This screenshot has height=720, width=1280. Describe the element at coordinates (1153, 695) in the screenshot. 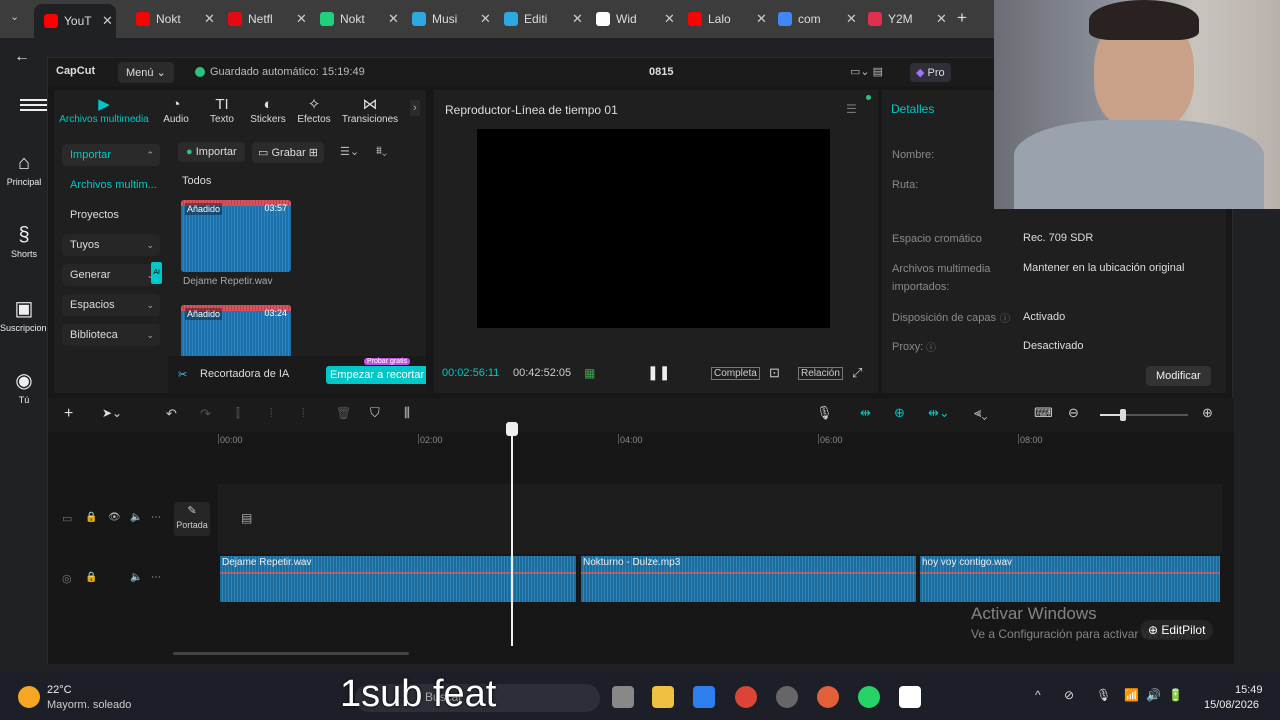

I see `volume-icon: 🔊` at that location.